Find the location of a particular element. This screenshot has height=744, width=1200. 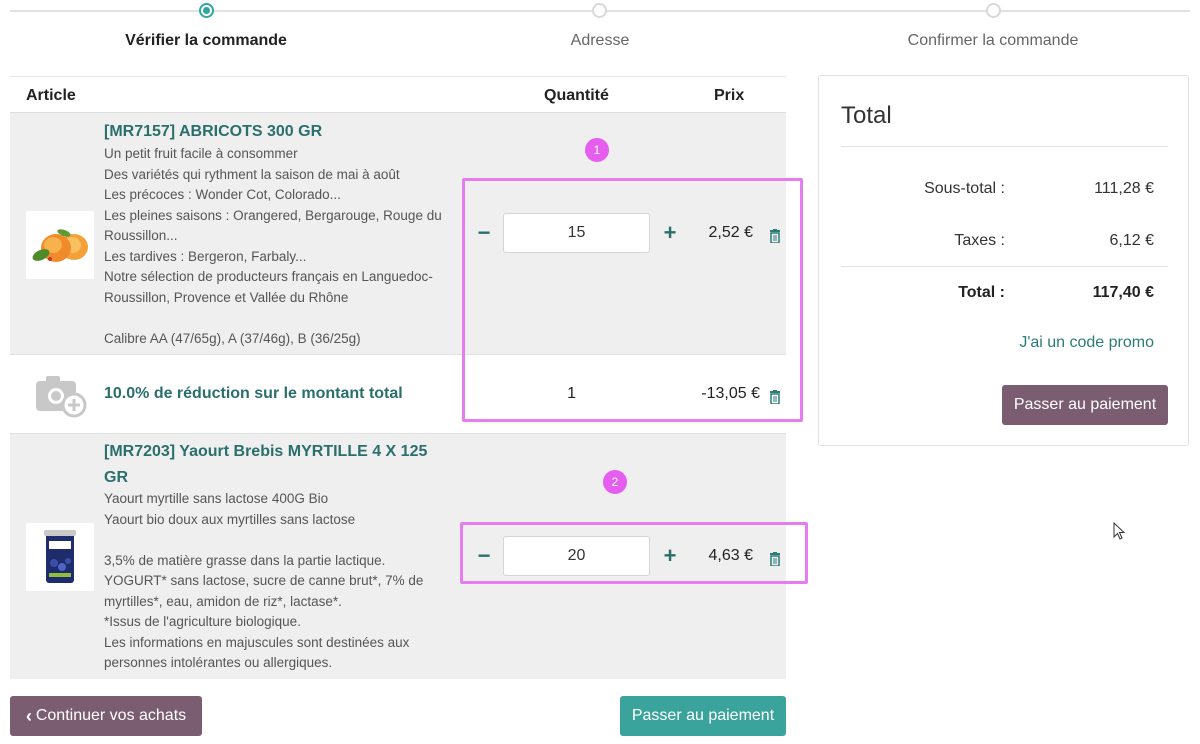

proceed-payment-button-bottom: Passer au paiement is located at coordinates (703, 716).